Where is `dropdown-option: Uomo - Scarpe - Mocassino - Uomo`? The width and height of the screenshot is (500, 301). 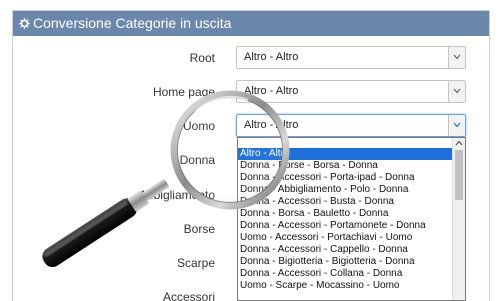
dropdown-option: Uomo - Scarpe - Mocassino - Uomo is located at coordinates (345, 286).